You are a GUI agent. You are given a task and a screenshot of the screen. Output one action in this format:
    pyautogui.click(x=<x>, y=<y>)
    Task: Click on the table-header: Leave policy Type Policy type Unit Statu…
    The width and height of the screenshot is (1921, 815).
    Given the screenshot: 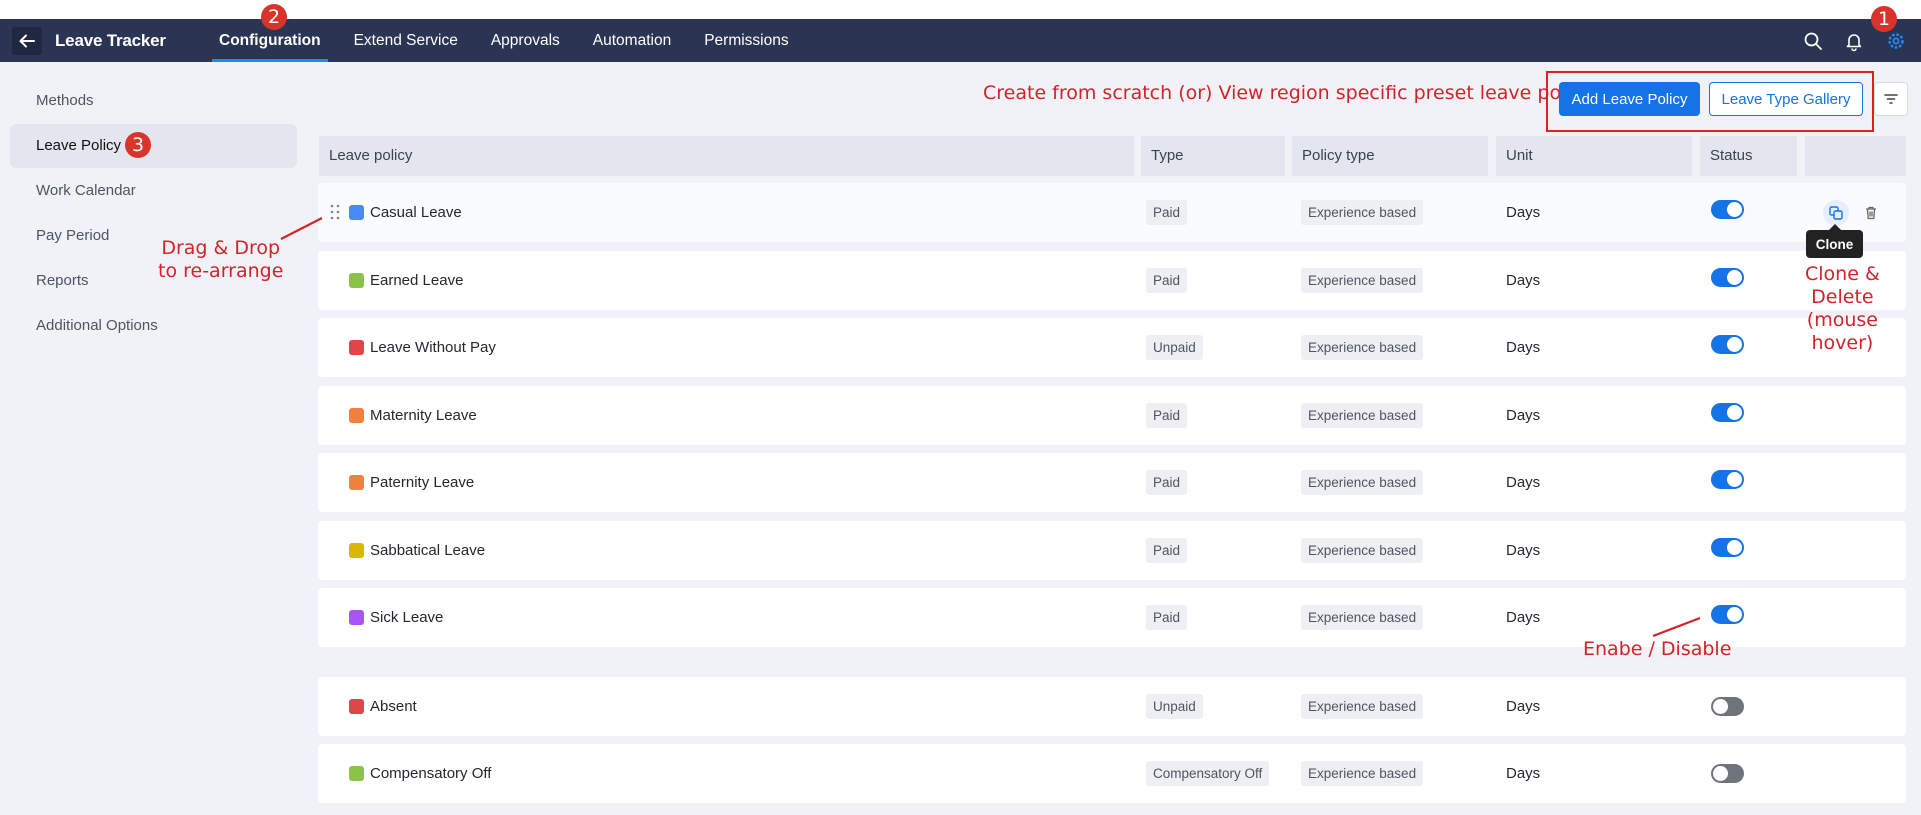 What is the action you would take?
    pyautogui.click(x=1112, y=156)
    